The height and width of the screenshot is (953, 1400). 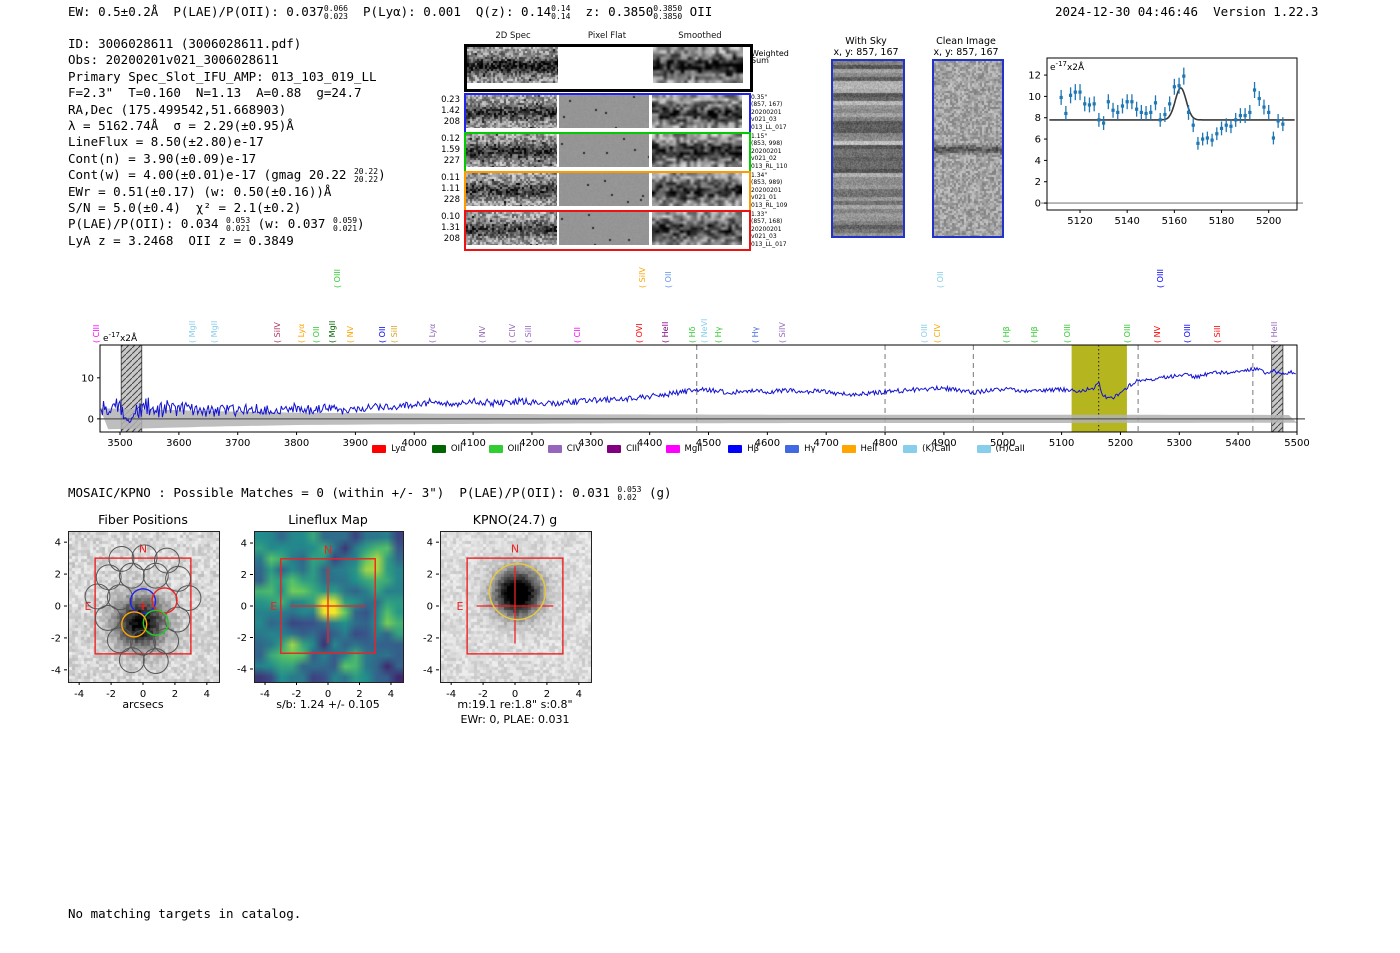 I want to click on fiber-image-frame, so click(x=144, y=607).